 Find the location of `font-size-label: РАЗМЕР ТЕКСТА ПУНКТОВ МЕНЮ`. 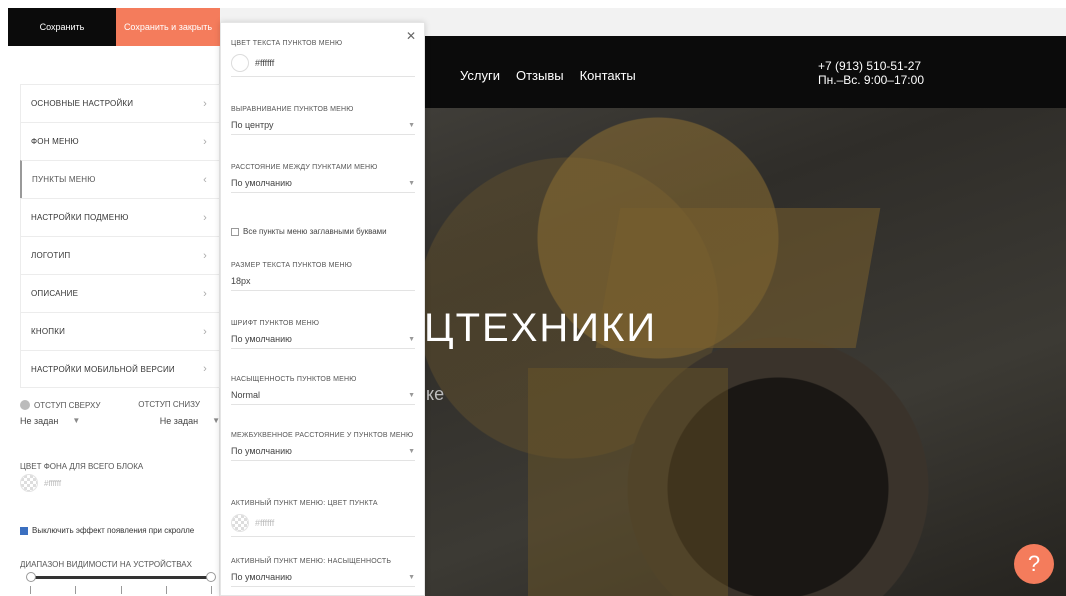

font-size-label: РАЗМЕР ТЕКСТА ПУНКТОВ МЕНЮ is located at coordinates (292, 265).